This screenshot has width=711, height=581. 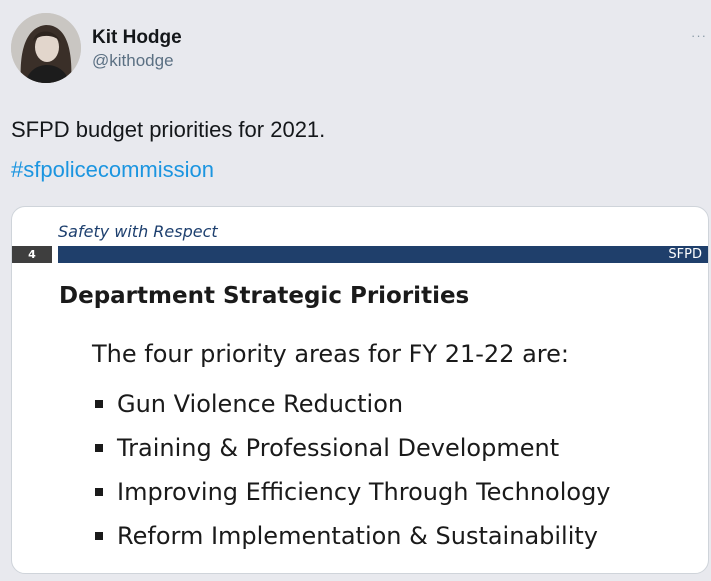 I want to click on avatar-photo, so click(x=46, y=48).